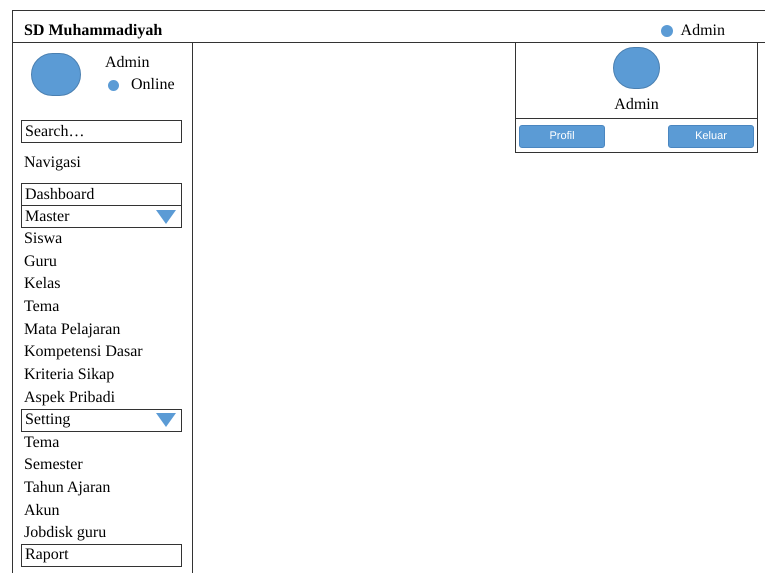 This screenshot has width=765, height=573. I want to click on app-title: SD Muhammadiyah, so click(93, 31).